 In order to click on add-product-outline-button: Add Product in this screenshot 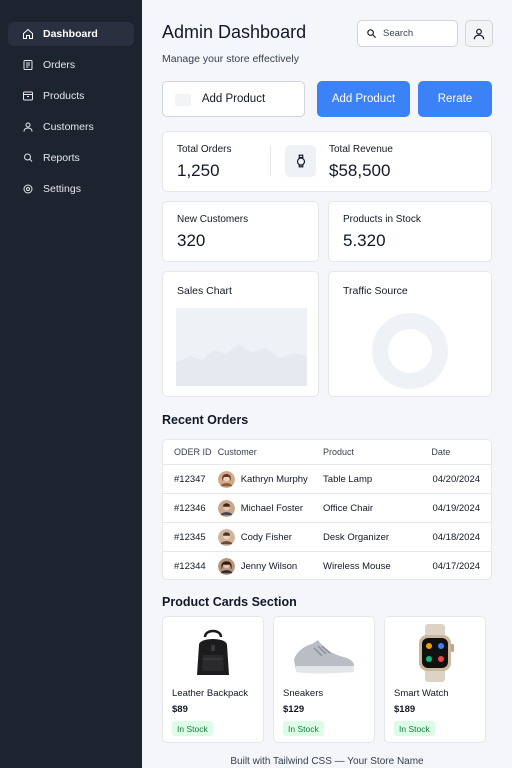, I will do `click(233, 99)`.